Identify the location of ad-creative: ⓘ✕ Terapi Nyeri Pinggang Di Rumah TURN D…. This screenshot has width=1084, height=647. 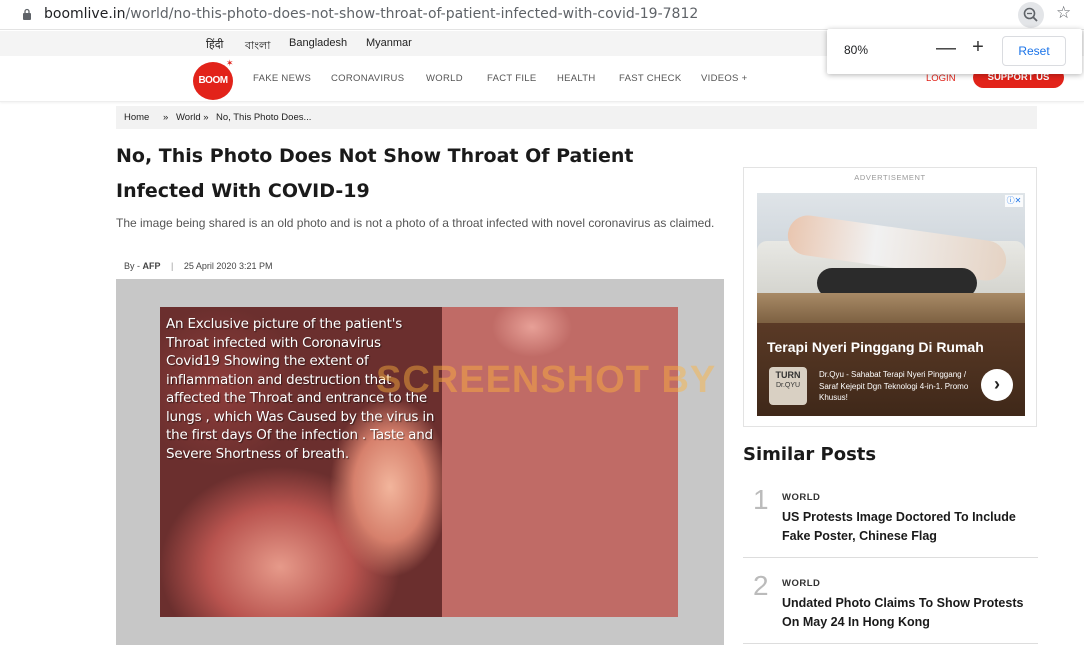
(891, 304).